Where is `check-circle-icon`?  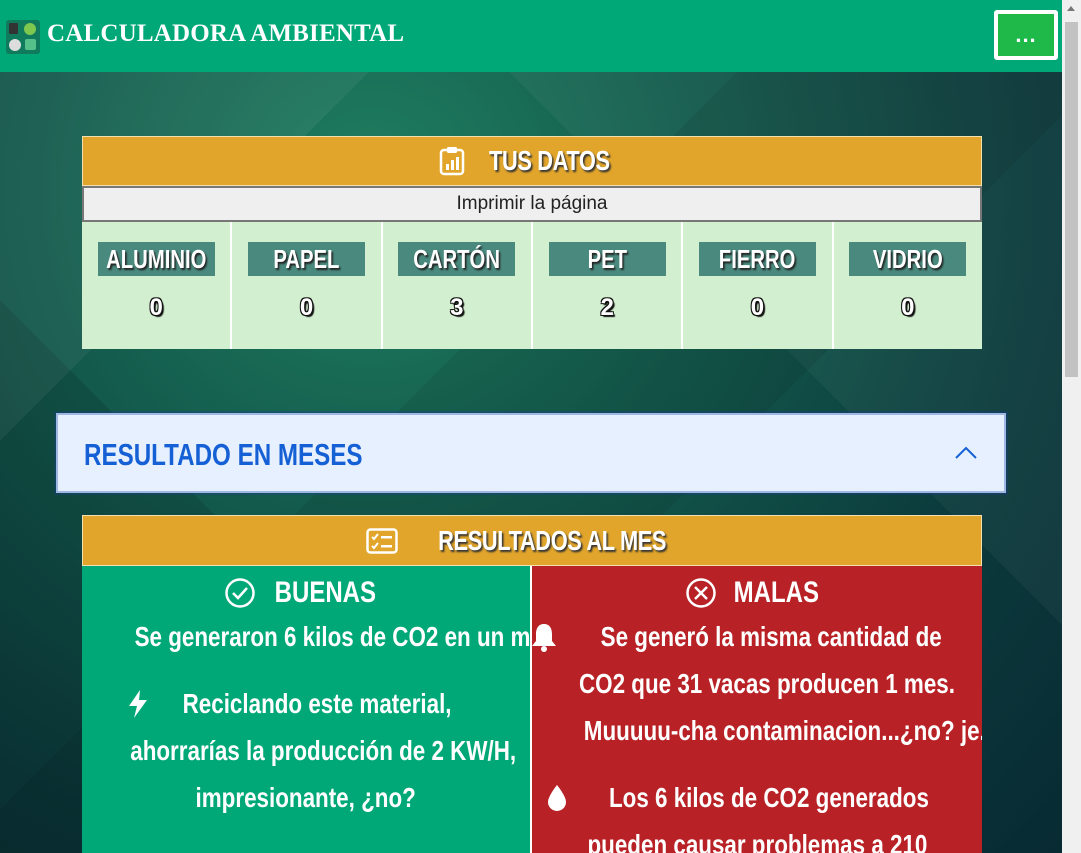
check-circle-icon is located at coordinates (240, 593).